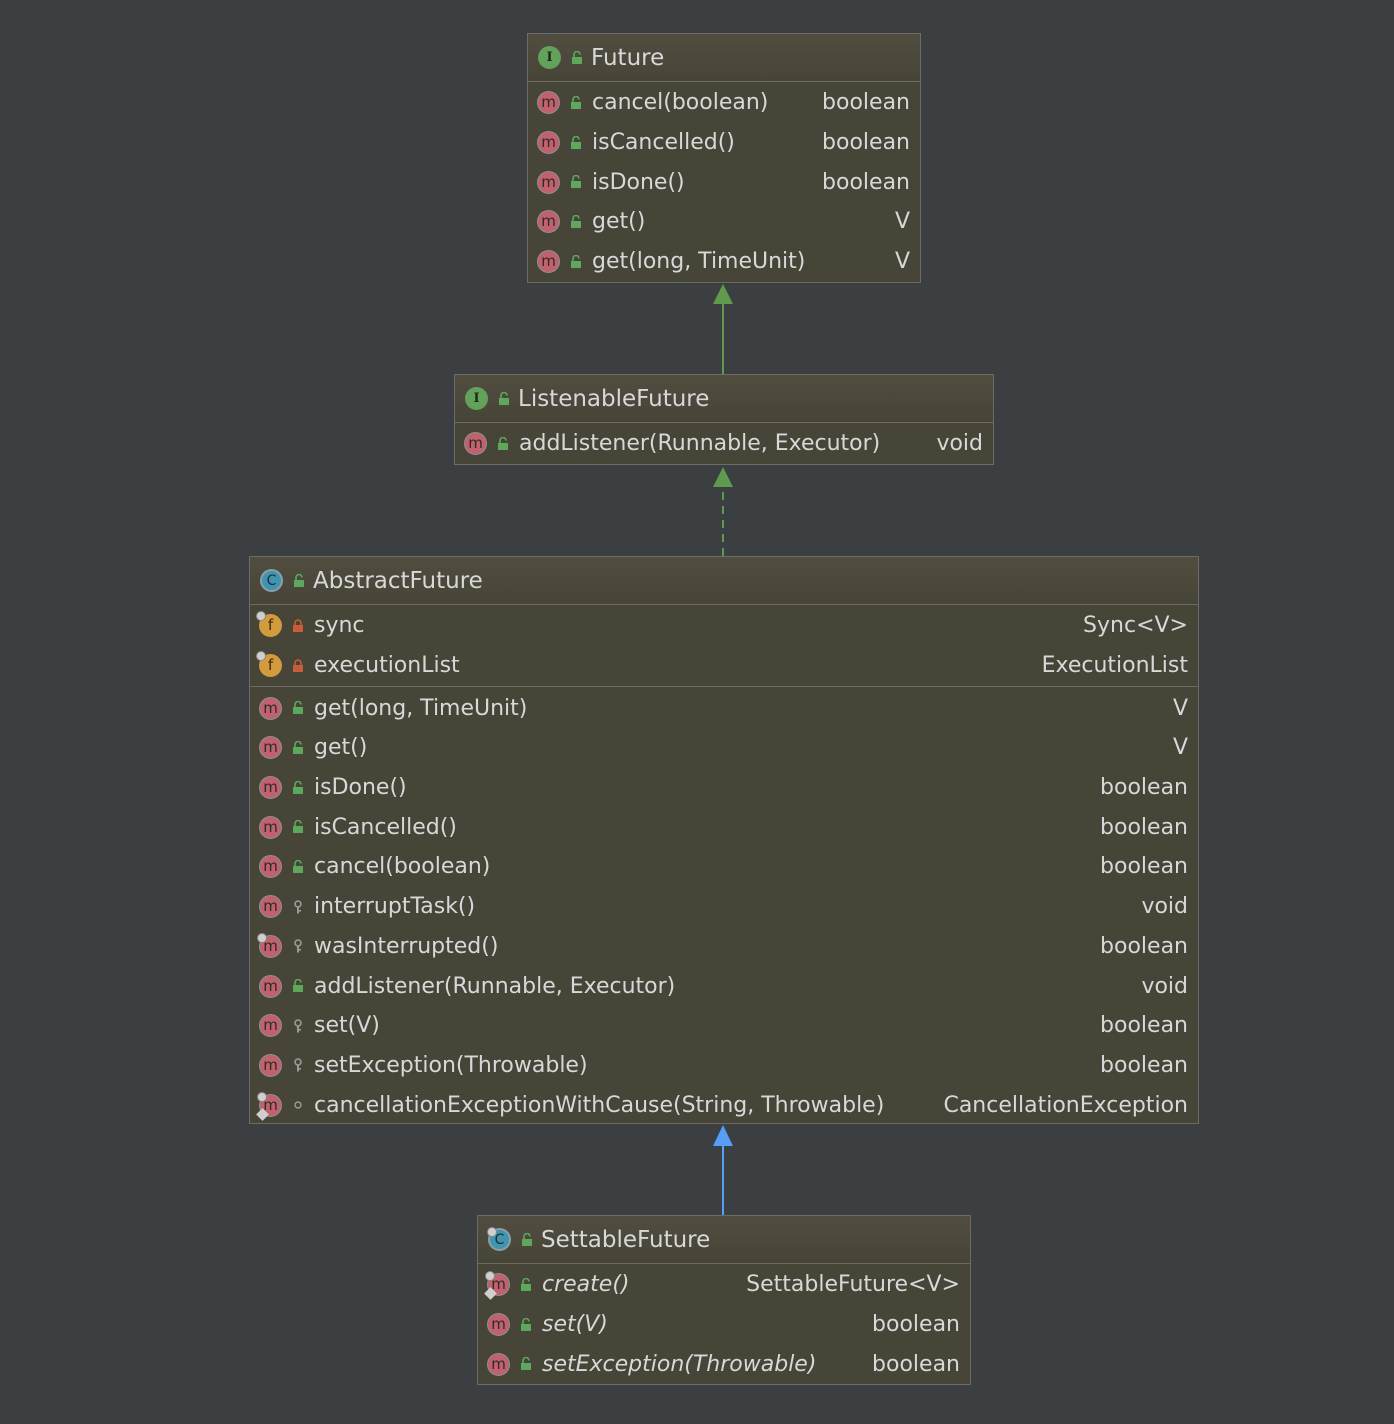 This screenshot has width=1394, height=1424. Describe the element at coordinates (549, 57) in the screenshot. I see `interface-icon: I` at that location.